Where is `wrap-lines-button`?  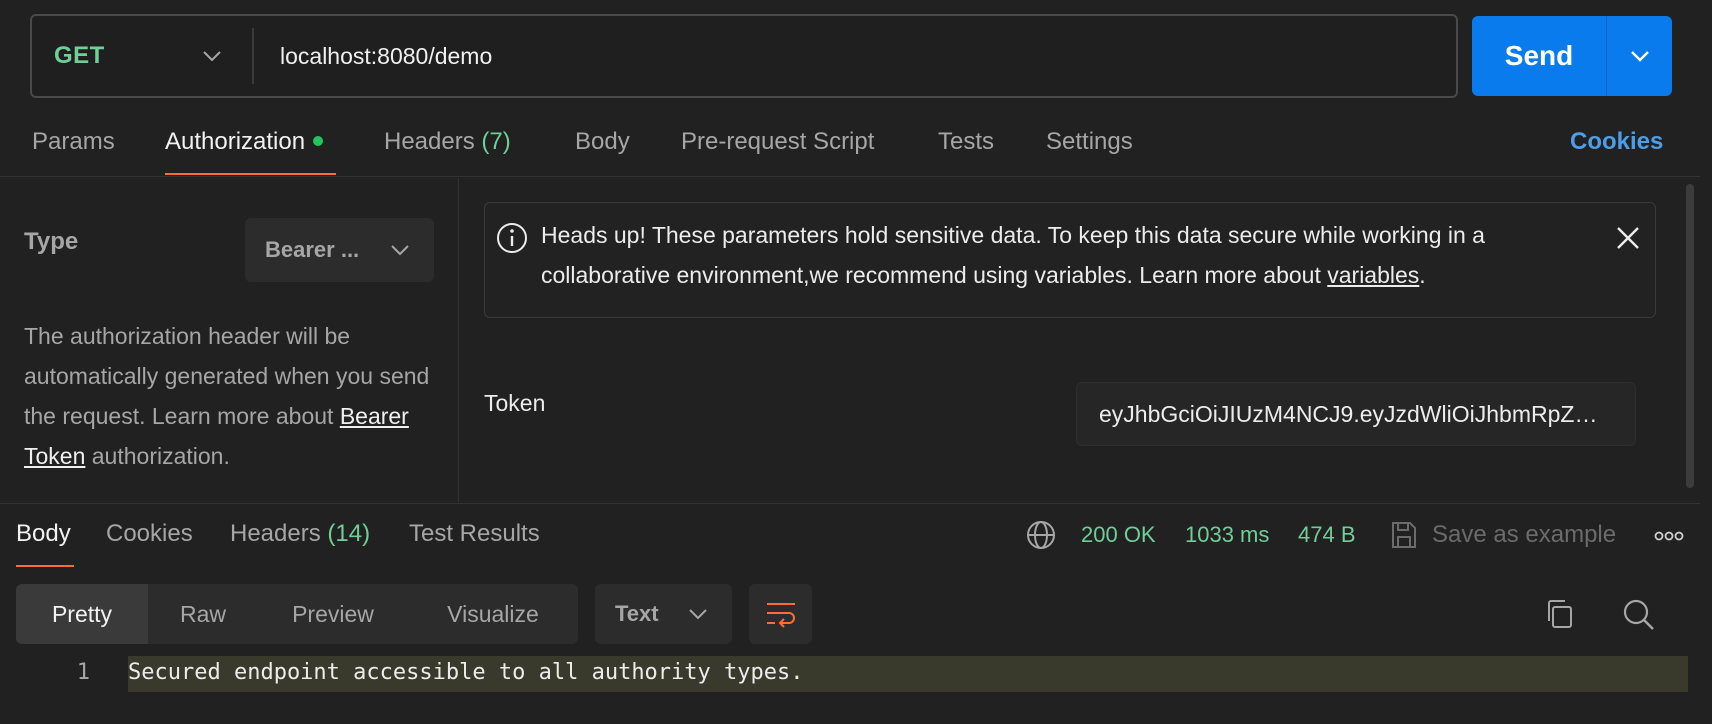
wrap-lines-button is located at coordinates (780, 614).